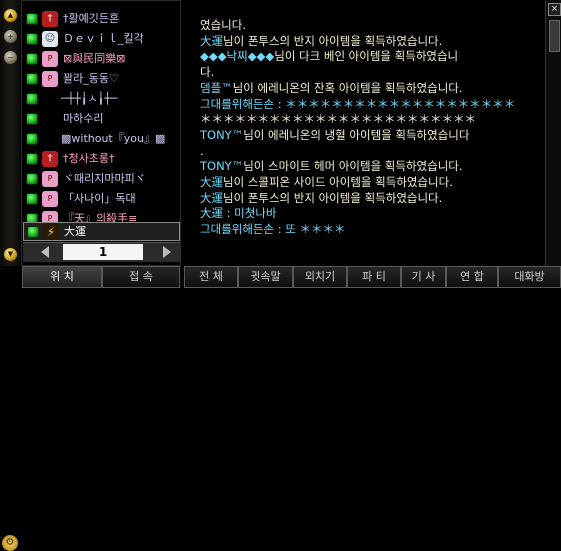  What do you see at coordinates (10, 133) in the screenshot?
I see `left-control-rail: ▲ + − ▼` at bounding box center [10, 133].